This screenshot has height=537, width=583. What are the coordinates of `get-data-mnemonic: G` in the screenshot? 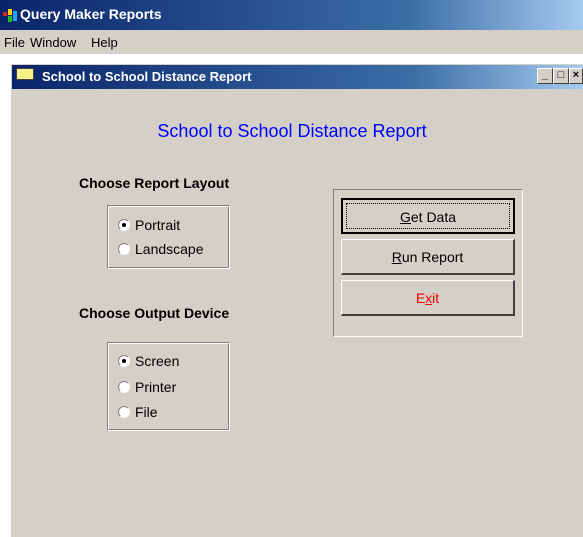 It's located at (405, 217).